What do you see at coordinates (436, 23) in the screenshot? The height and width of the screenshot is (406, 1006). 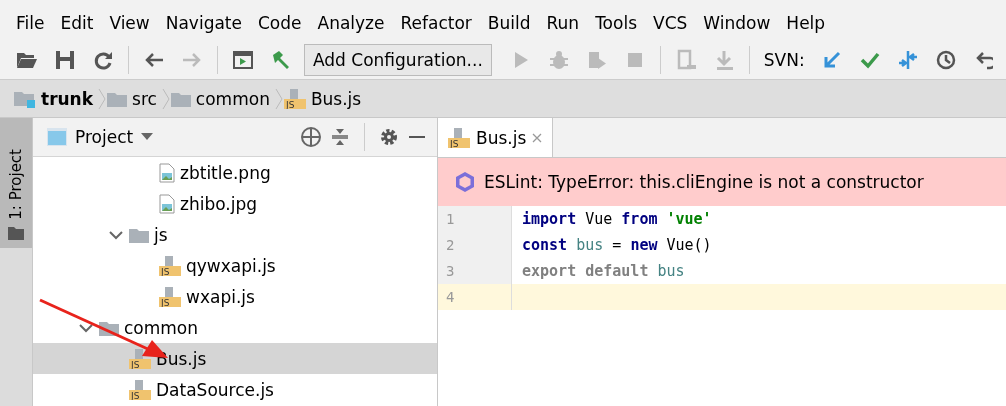 I see `menu-item: Refactor` at bounding box center [436, 23].